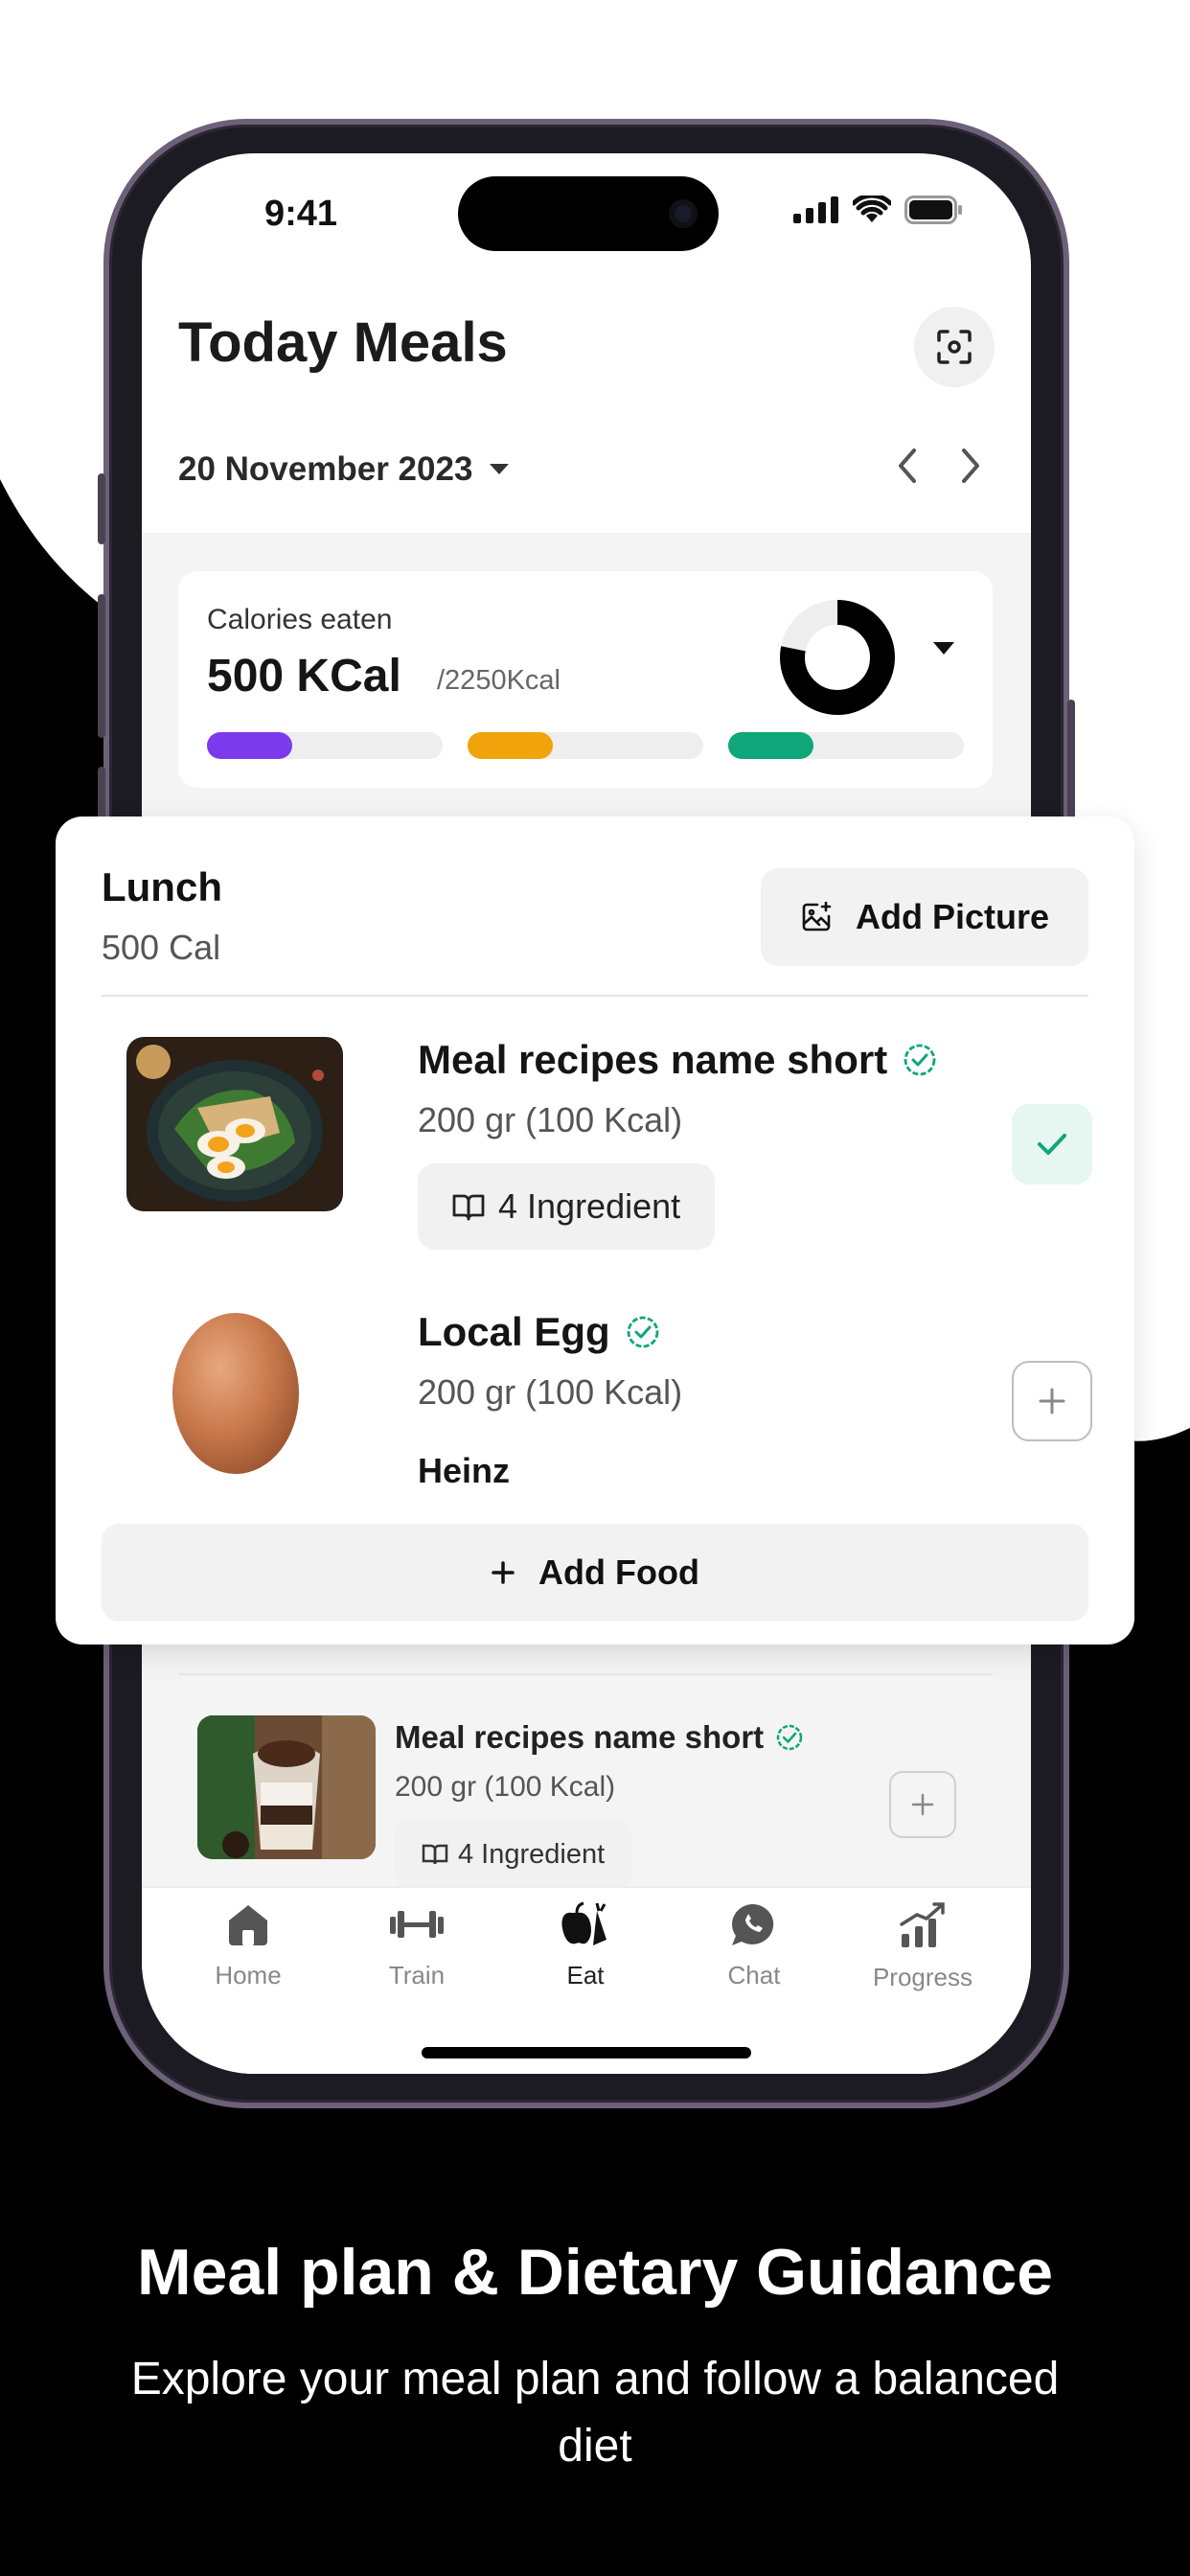 The width and height of the screenshot is (1190, 2576). Describe the element at coordinates (595, 2272) in the screenshot. I see `promo-headline: Meal plan & Dietary Guidance` at that location.